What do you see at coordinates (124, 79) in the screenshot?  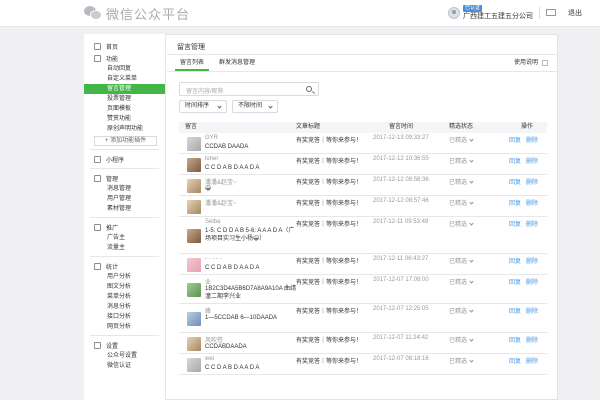 I see `sidebar-item-custom-menu: 自定义菜单` at bounding box center [124, 79].